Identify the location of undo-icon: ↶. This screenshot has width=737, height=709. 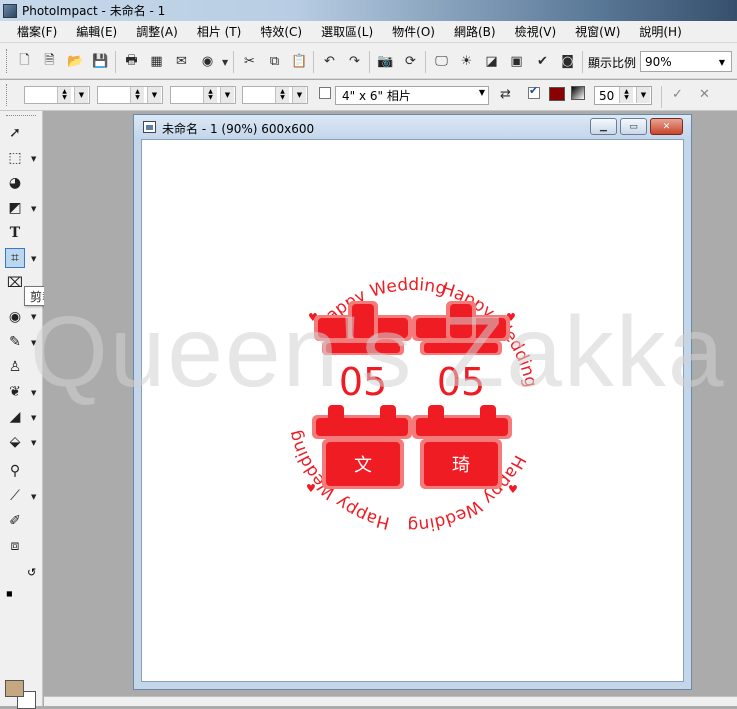
(329, 61).